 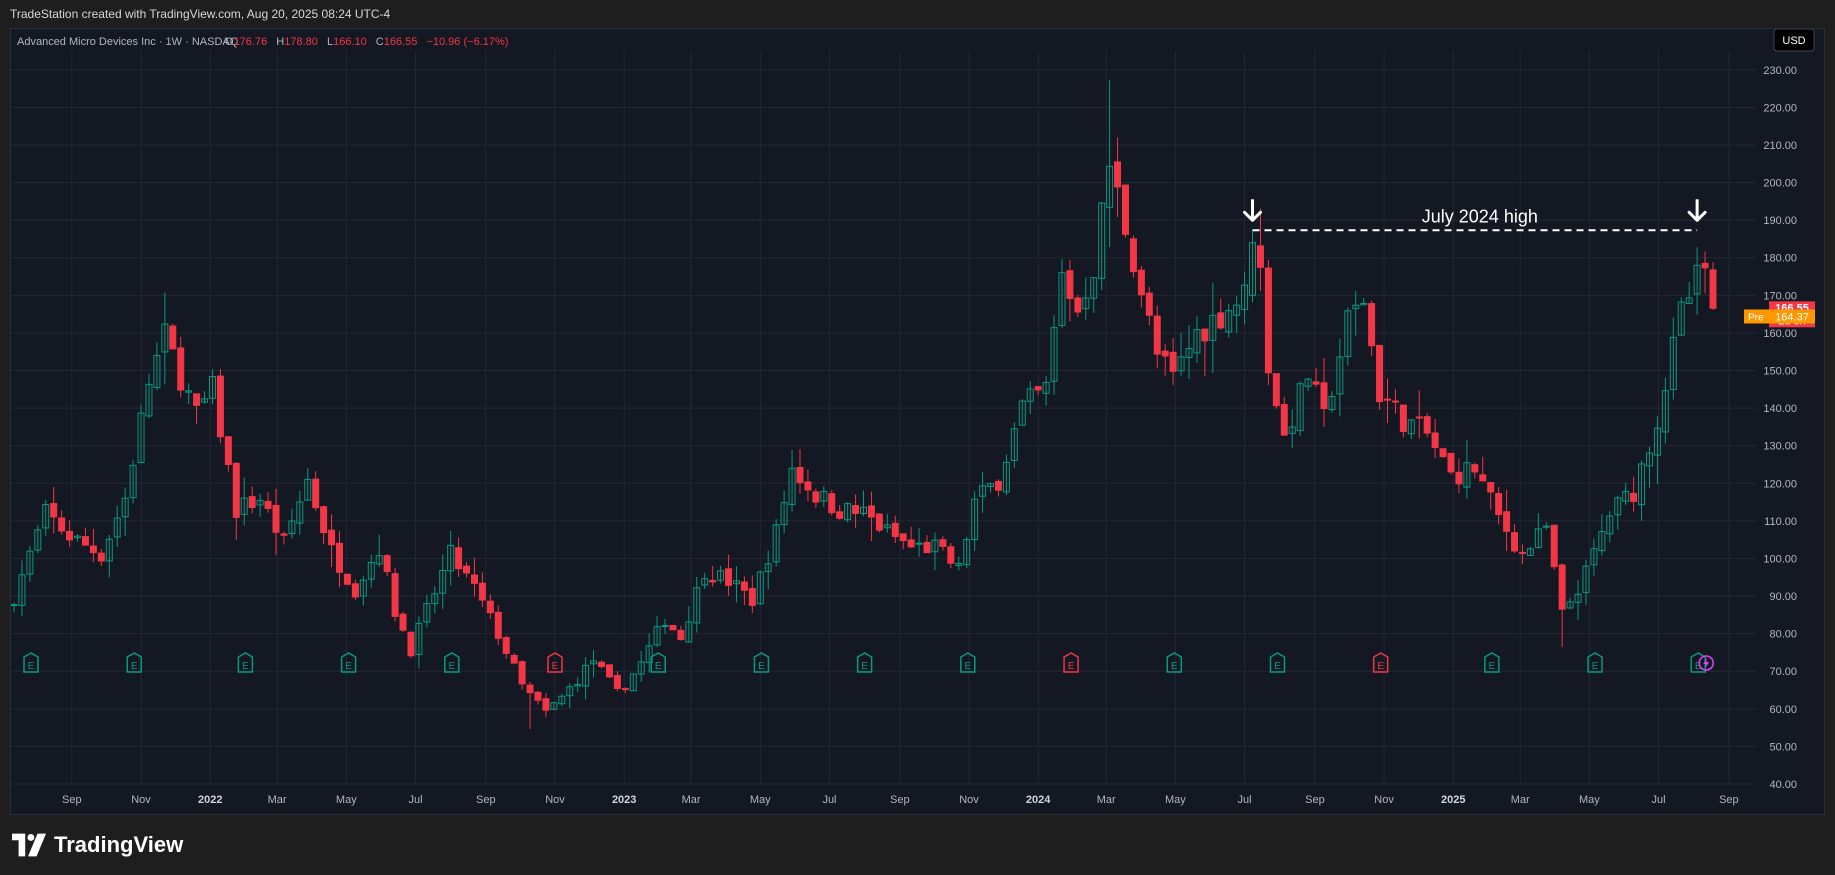 What do you see at coordinates (1780, 372) in the screenshot?
I see `price-tick-label: 150.00` at bounding box center [1780, 372].